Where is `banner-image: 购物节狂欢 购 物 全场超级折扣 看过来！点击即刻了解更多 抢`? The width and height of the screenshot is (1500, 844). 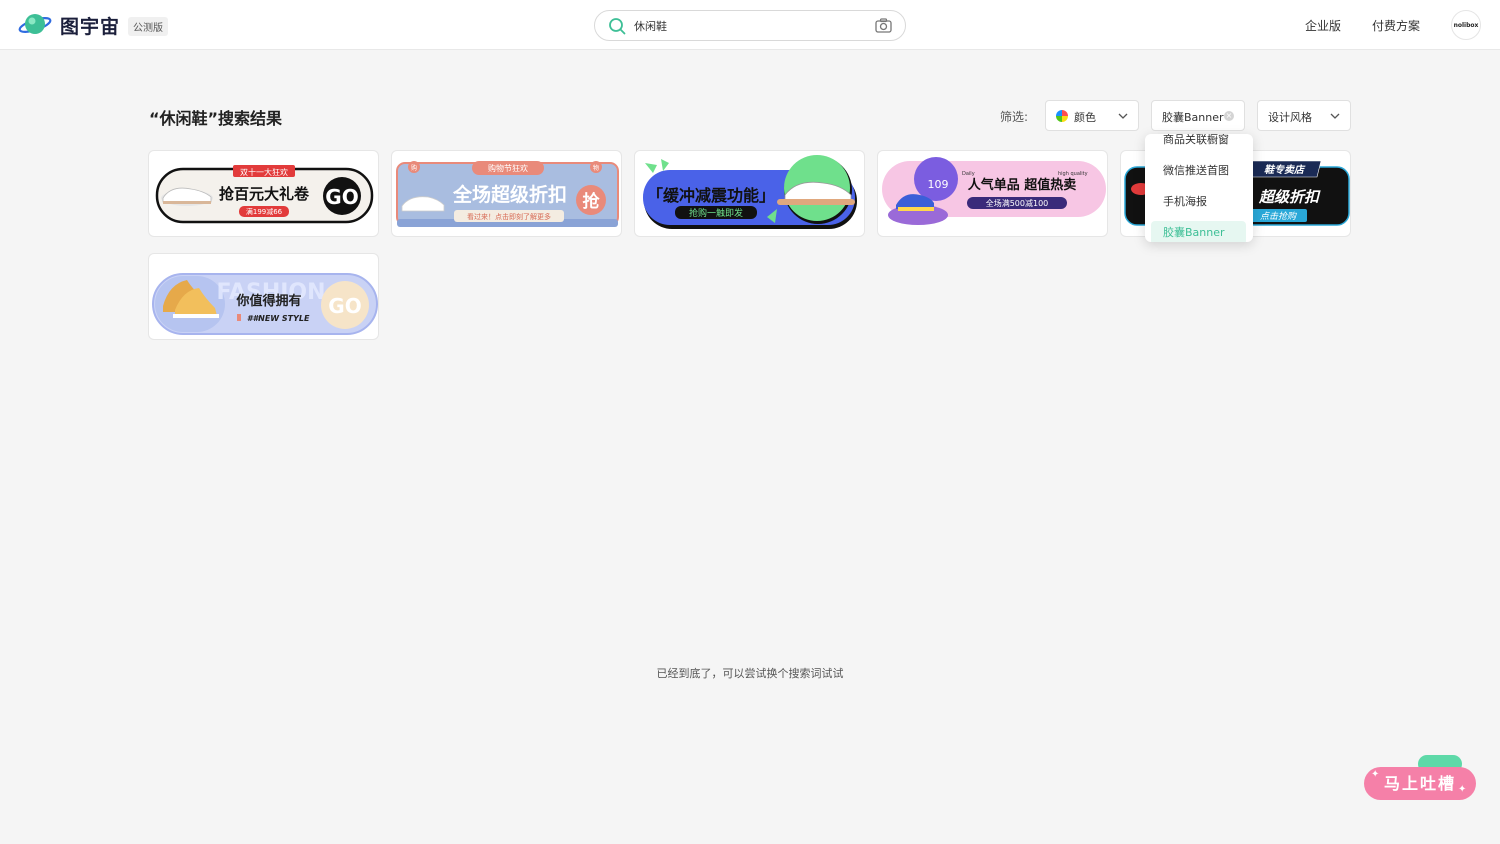
banner-image: 购物节狂欢 购 物 全场超级折扣 看过来！点击即刻了解更多 抢 is located at coordinates (507, 194).